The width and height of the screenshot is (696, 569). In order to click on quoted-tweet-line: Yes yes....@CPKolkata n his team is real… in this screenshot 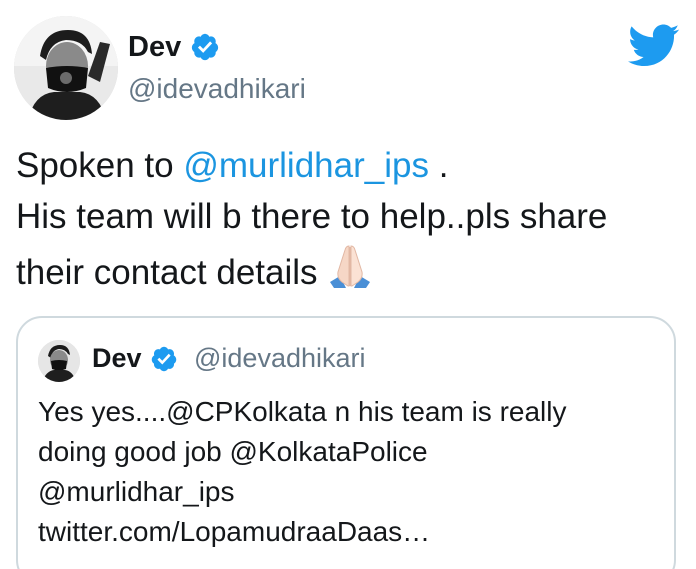, I will do `click(302, 411)`.